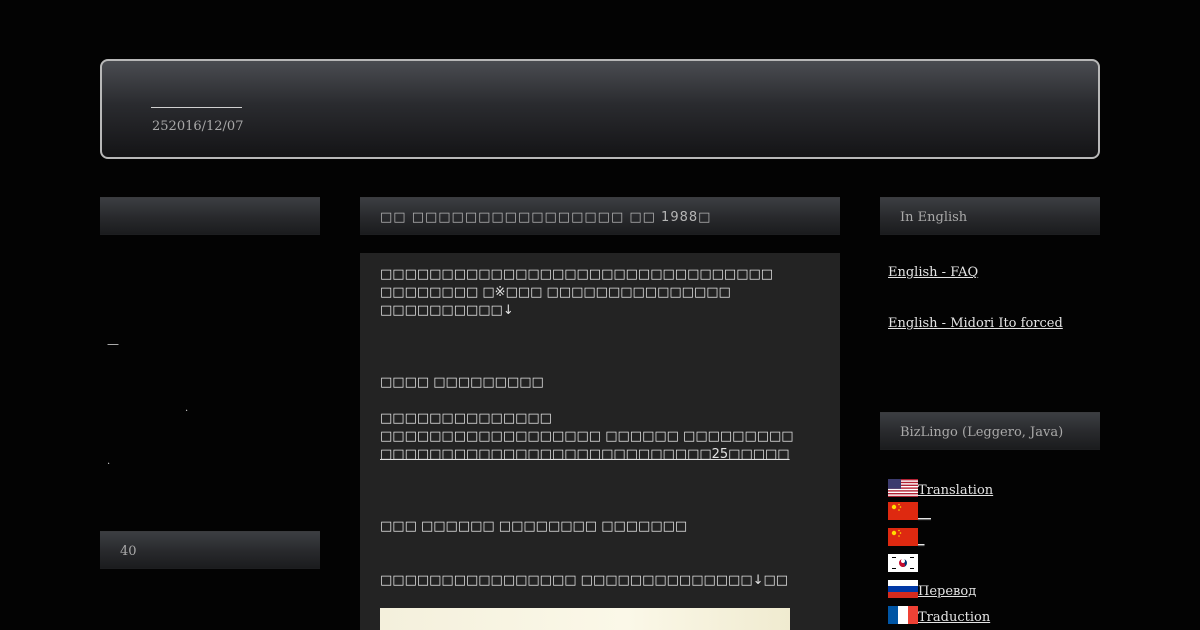 The height and width of the screenshot is (630, 1200). I want to click on left-sidebar-header, so click(210, 216).